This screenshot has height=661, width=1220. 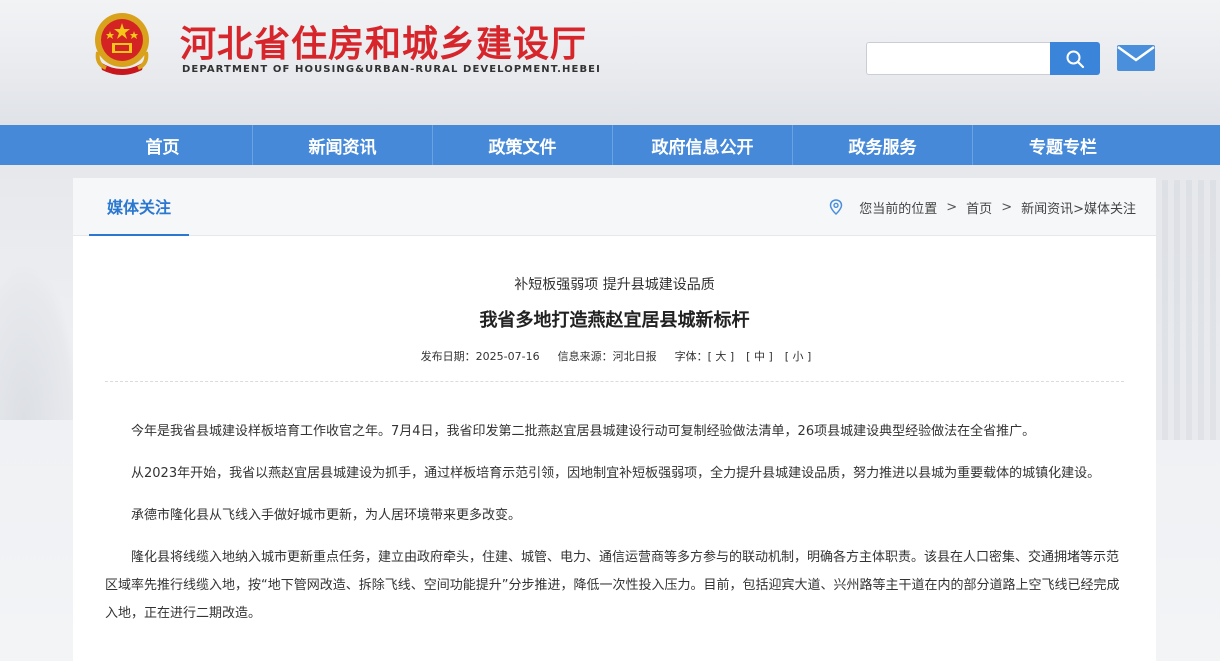 I want to click on font-size-large-button: [ 大 ], so click(x=721, y=356).